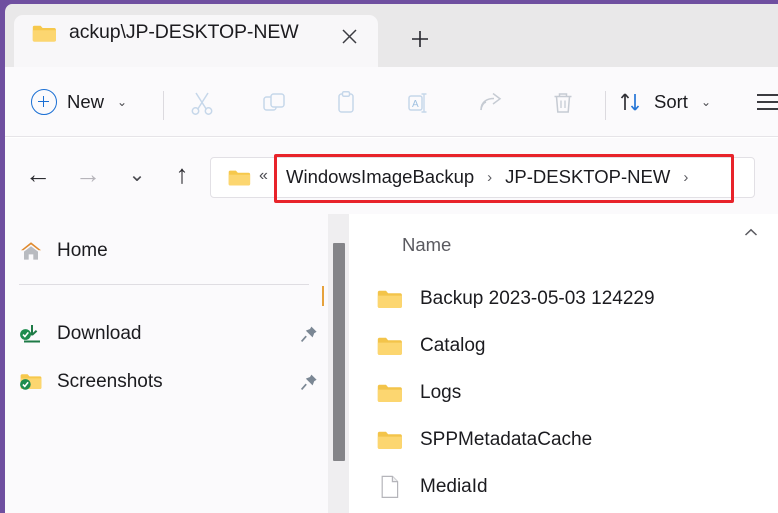 The width and height of the screenshot is (778, 513). I want to click on list-item: SPPMetadataCache, so click(574, 440).